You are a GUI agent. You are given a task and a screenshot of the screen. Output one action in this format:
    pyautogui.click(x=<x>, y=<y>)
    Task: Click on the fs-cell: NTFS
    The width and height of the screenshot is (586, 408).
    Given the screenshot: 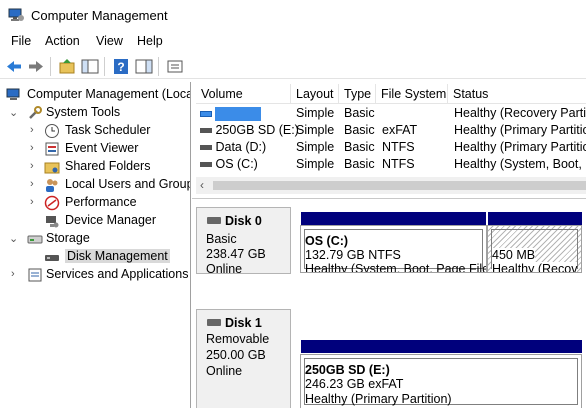 What is the action you would take?
    pyautogui.click(x=398, y=164)
    